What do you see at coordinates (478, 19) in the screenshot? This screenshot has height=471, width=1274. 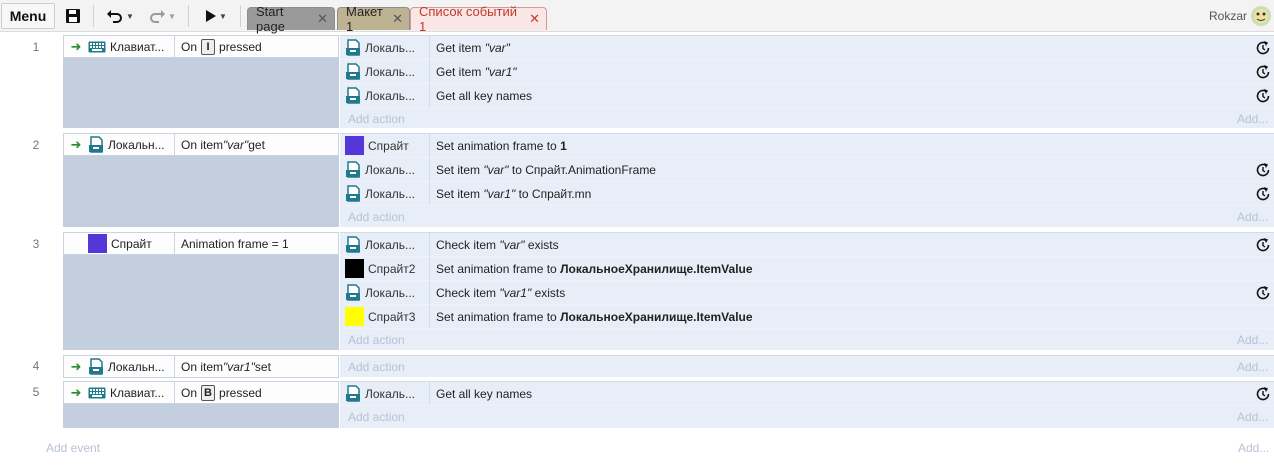 I see `tab-event-sheet: Список событий 1 ✕` at bounding box center [478, 19].